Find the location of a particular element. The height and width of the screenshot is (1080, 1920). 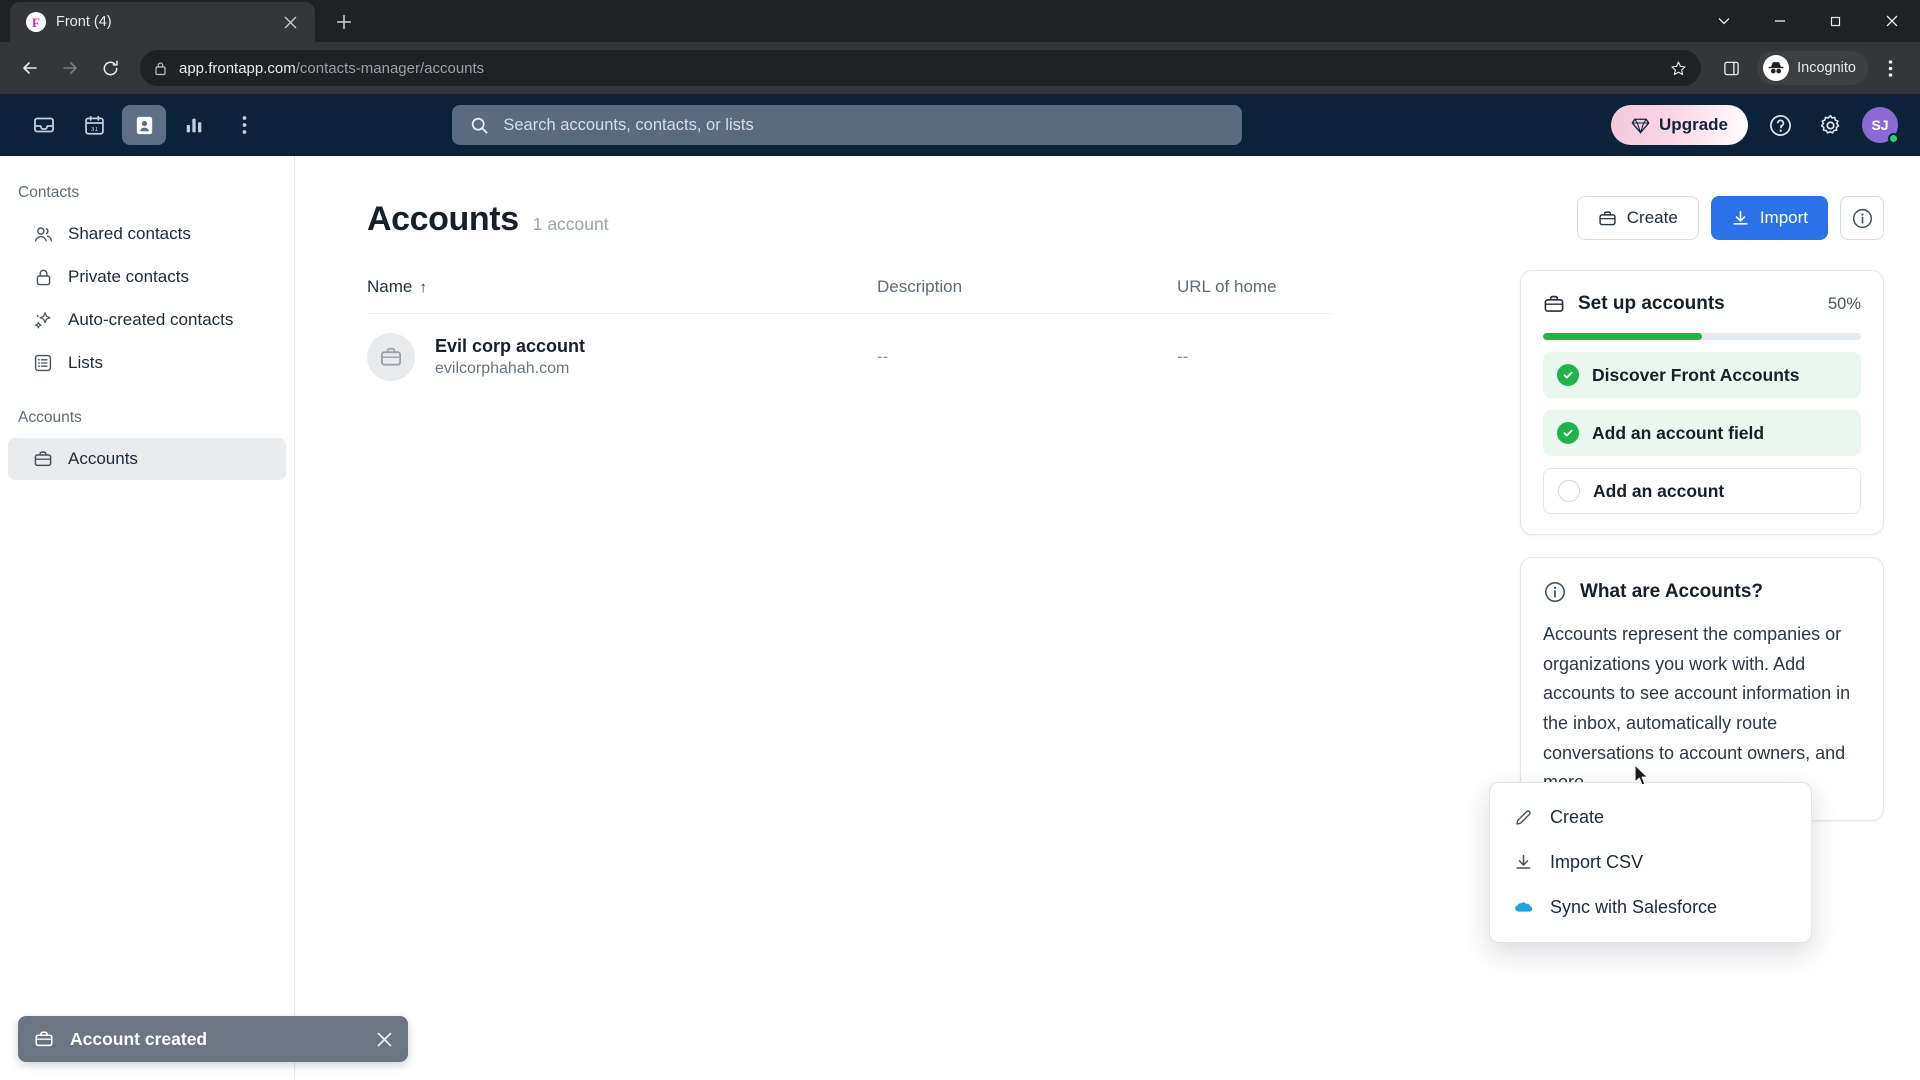

briefcase-icon is located at coordinates (391, 357).